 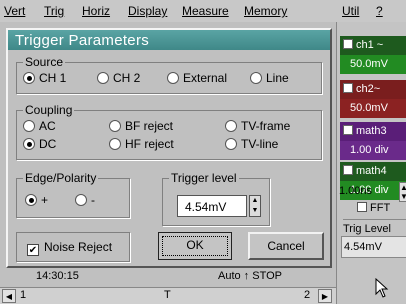 What do you see at coordinates (325, 296) in the screenshot?
I see `scroll-right-arrow-icon: ▶` at bounding box center [325, 296].